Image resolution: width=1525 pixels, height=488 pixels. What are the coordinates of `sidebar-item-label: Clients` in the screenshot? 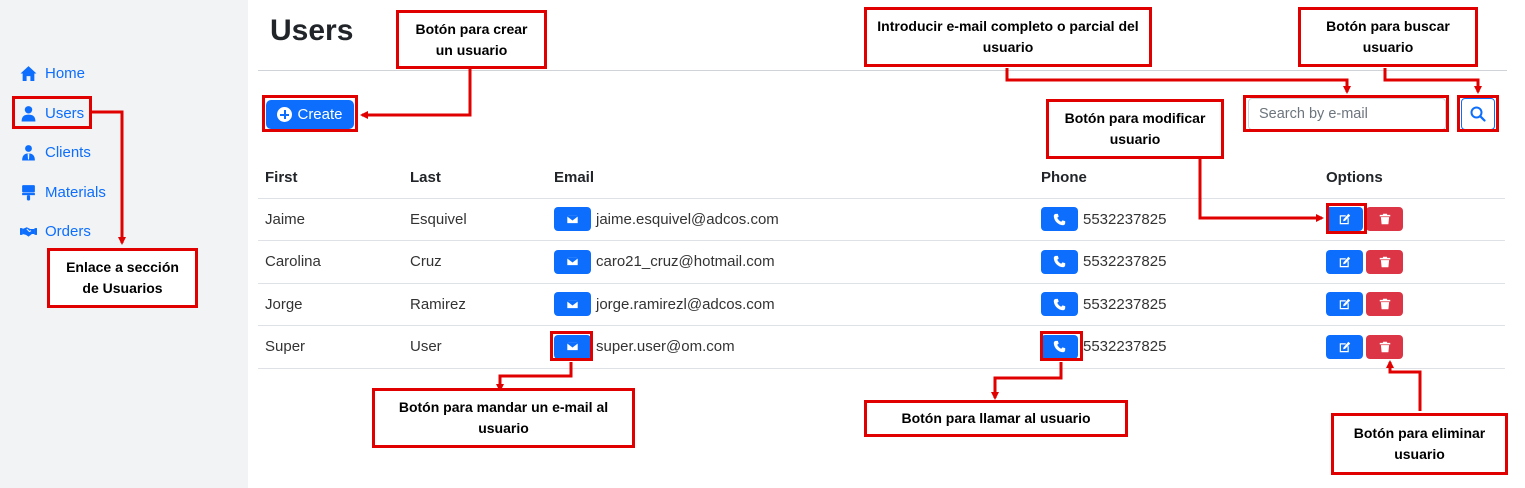 It's located at (68, 152).